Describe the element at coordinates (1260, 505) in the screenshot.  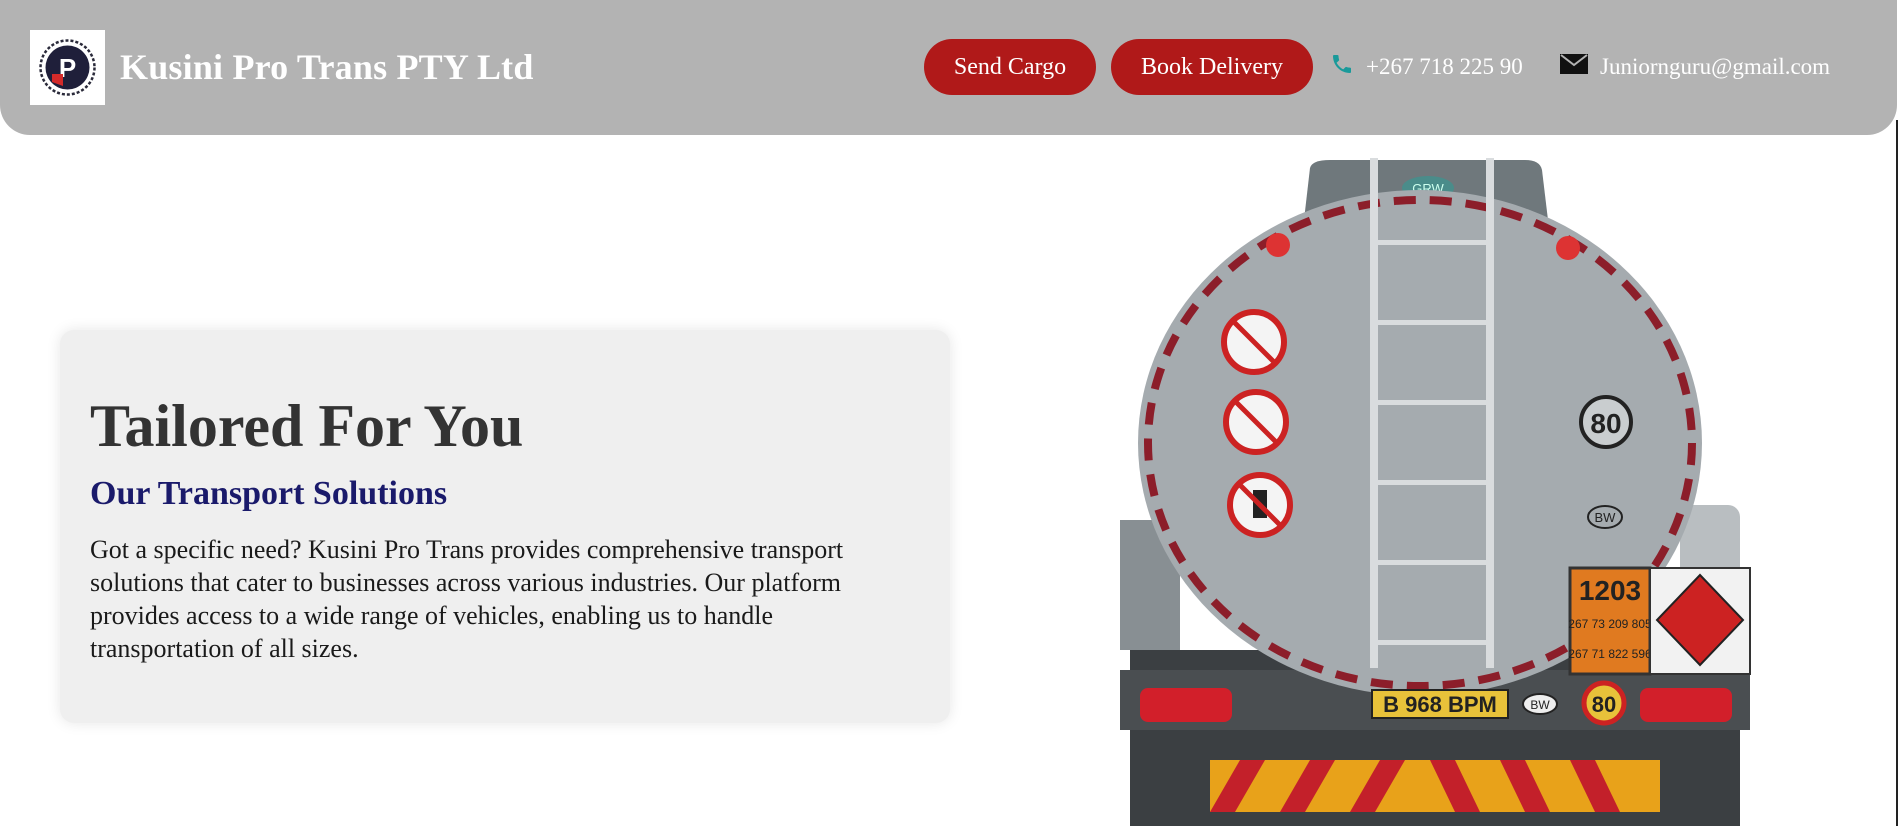
I see `no-phone-sign` at that location.